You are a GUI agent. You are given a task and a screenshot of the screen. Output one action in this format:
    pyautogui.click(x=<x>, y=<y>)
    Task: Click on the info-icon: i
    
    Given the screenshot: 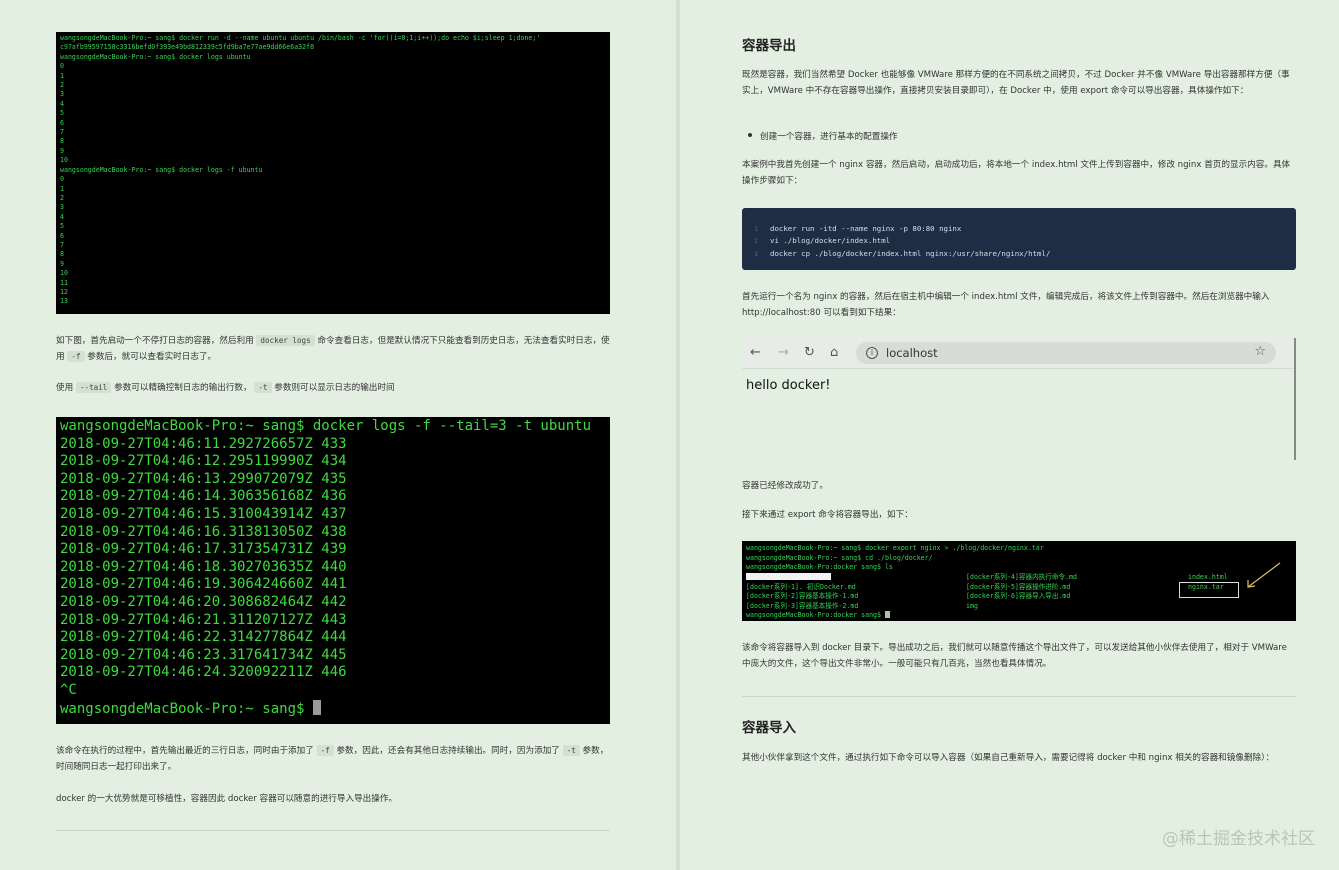 What is the action you would take?
    pyautogui.click(x=872, y=353)
    